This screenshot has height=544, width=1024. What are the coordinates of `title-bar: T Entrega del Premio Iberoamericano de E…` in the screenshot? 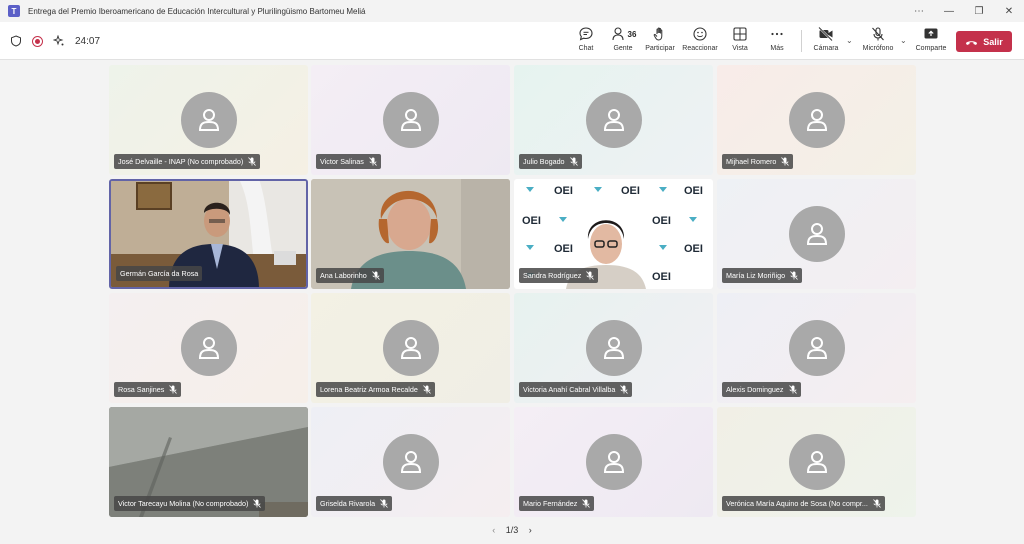 It's located at (512, 11).